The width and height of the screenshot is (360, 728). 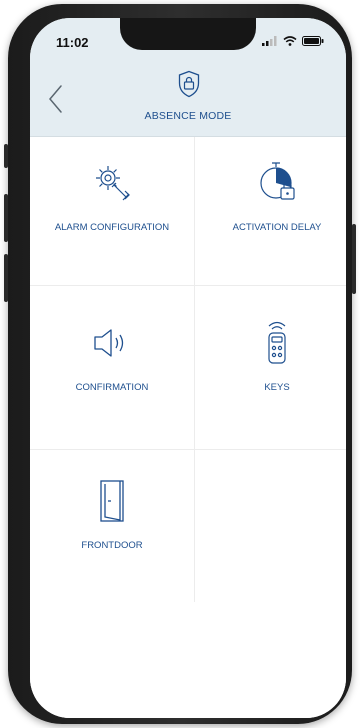 What do you see at coordinates (6, 156) in the screenshot?
I see `silent-switch` at bounding box center [6, 156].